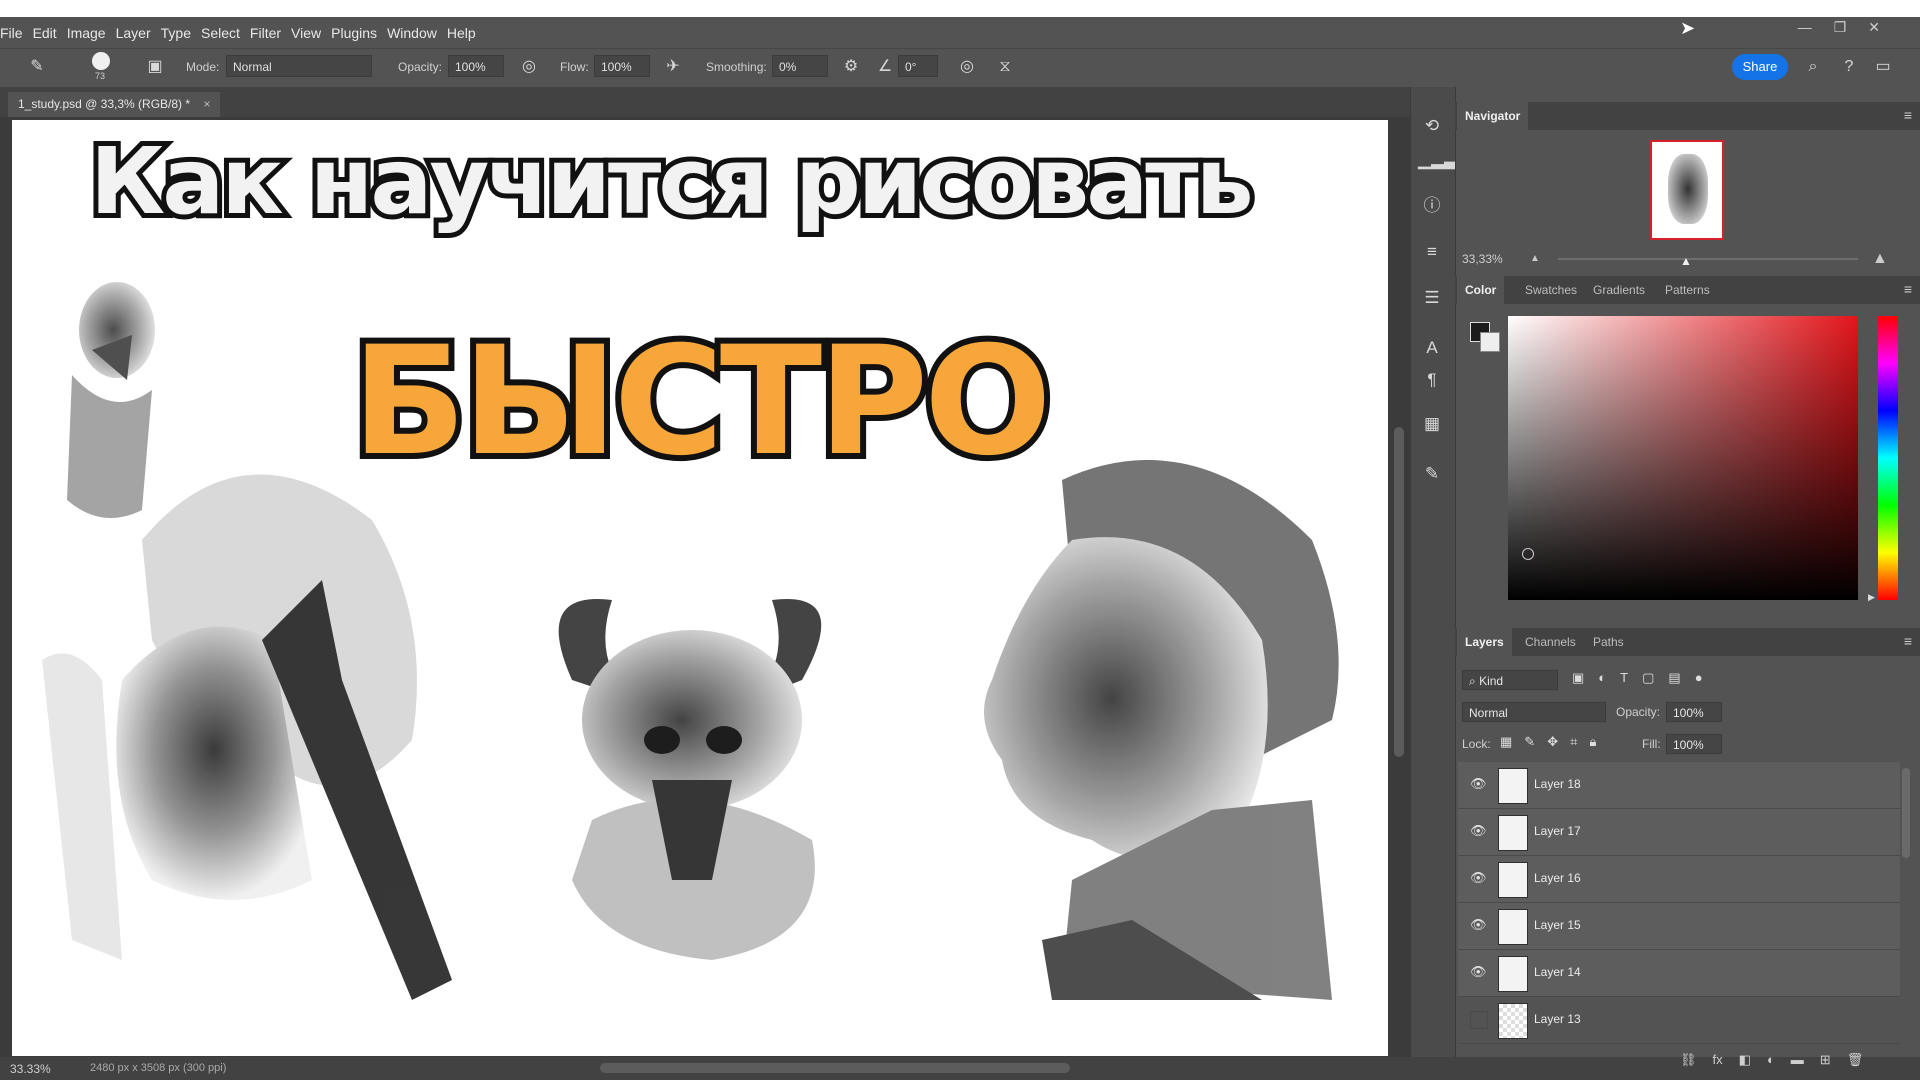 This screenshot has width=1920, height=1080. What do you see at coordinates (311, 33) in the screenshot?
I see `menu-view: View` at bounding box center [311, 33].